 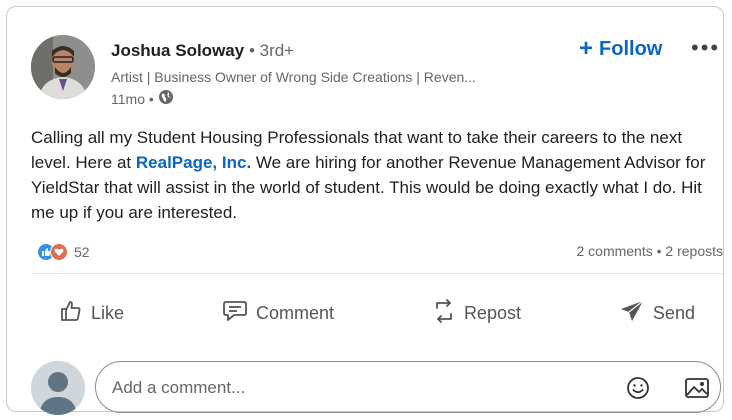 I want to click on comment-button: Comment, so click(x=278, y=313).